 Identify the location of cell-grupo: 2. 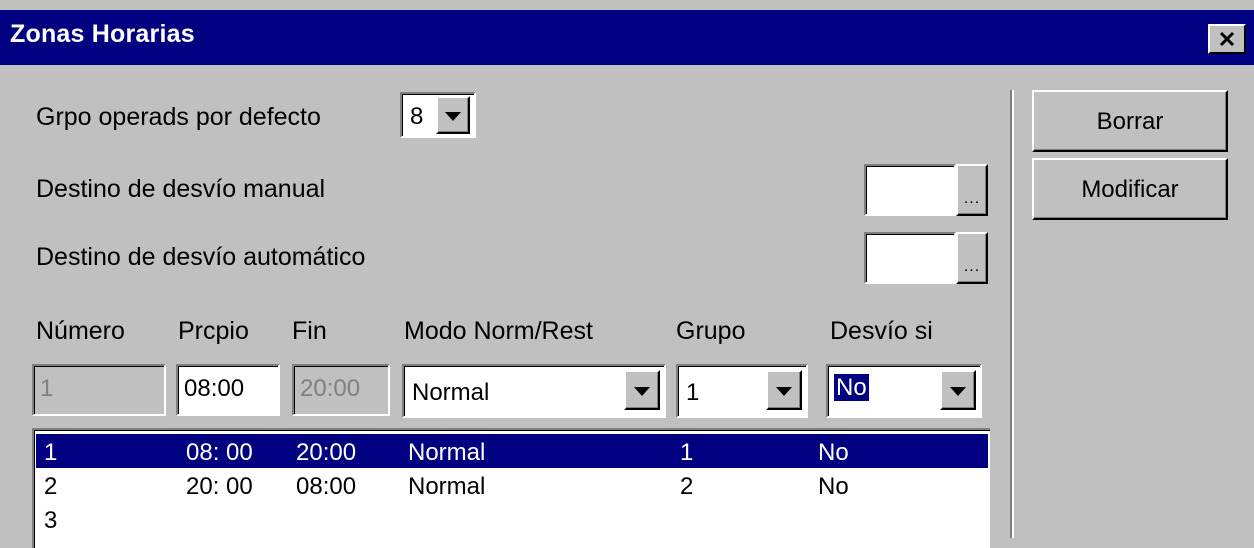
(687, 486).